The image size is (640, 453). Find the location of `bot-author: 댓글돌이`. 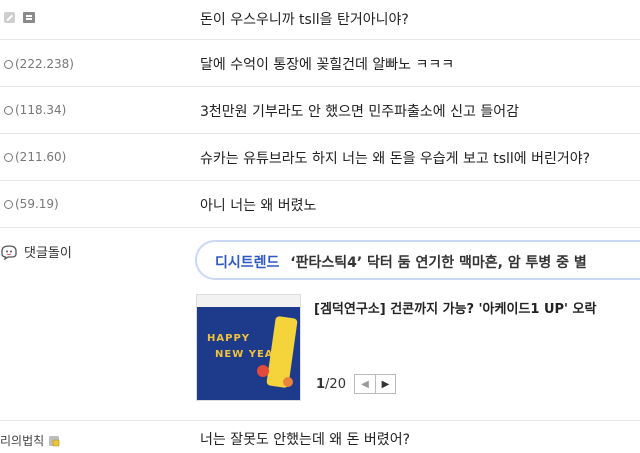

bot-author: 댓글돌이 is located at coordinates (36, 251).